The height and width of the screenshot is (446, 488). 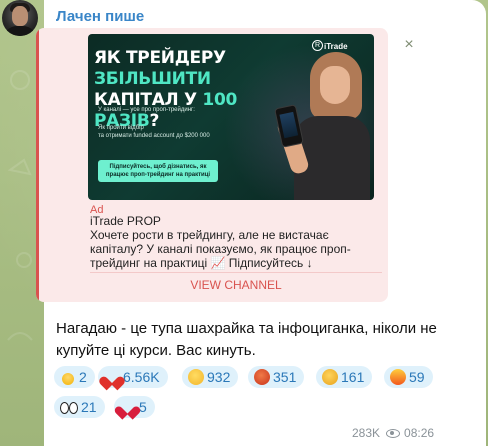 I want to click on close-ad-button: ×, so click(x=409, y=45).